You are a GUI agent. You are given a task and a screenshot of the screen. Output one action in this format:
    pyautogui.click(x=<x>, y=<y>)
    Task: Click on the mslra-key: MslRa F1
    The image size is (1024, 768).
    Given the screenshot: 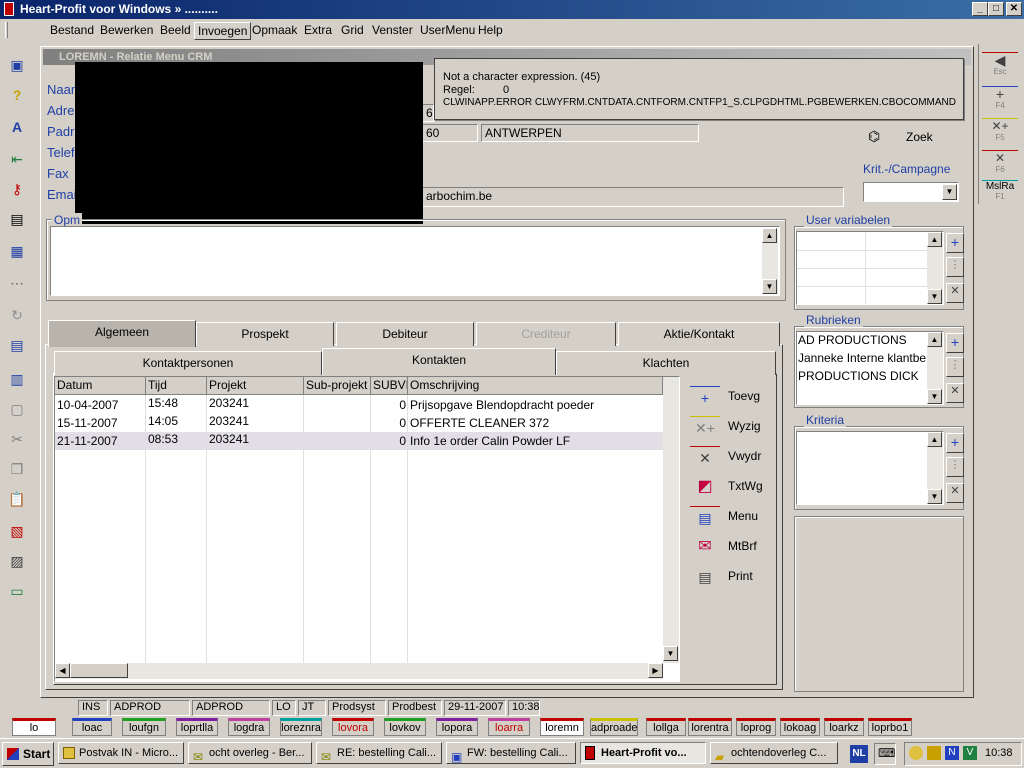 What is the action you would take?
    pyautogui.click(x=1000, y=195)
    